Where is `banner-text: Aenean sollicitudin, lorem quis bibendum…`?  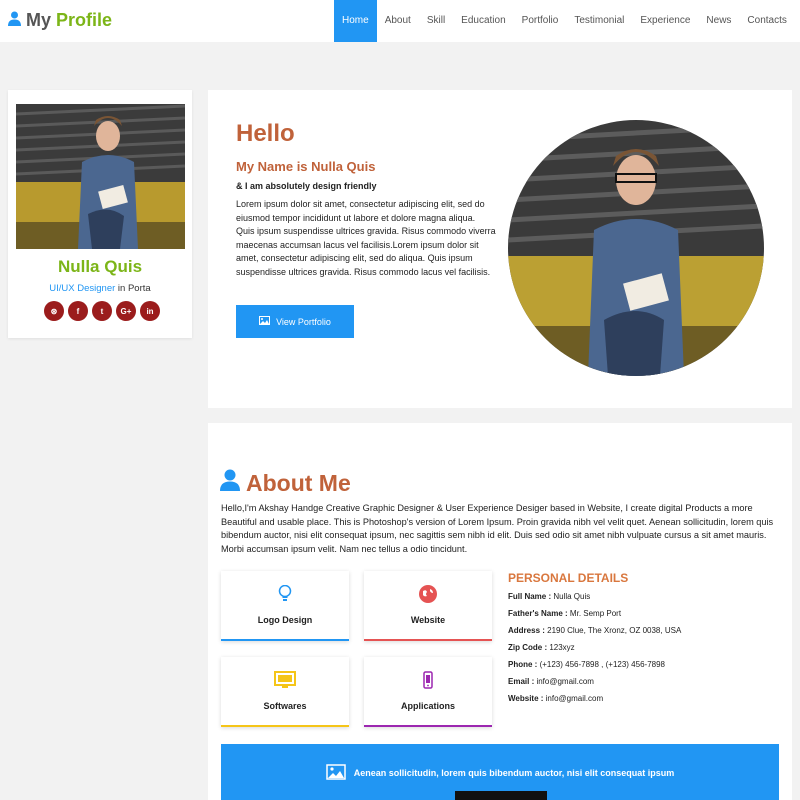
banner-text: Aenean sollicitudin, lorem quis bibendum… is located at coordinates (514, 773).